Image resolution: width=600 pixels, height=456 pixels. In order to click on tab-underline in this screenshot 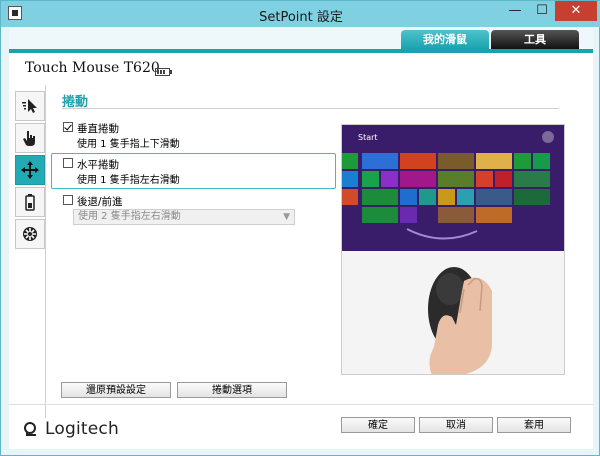, I will do `click(301, 51)`.